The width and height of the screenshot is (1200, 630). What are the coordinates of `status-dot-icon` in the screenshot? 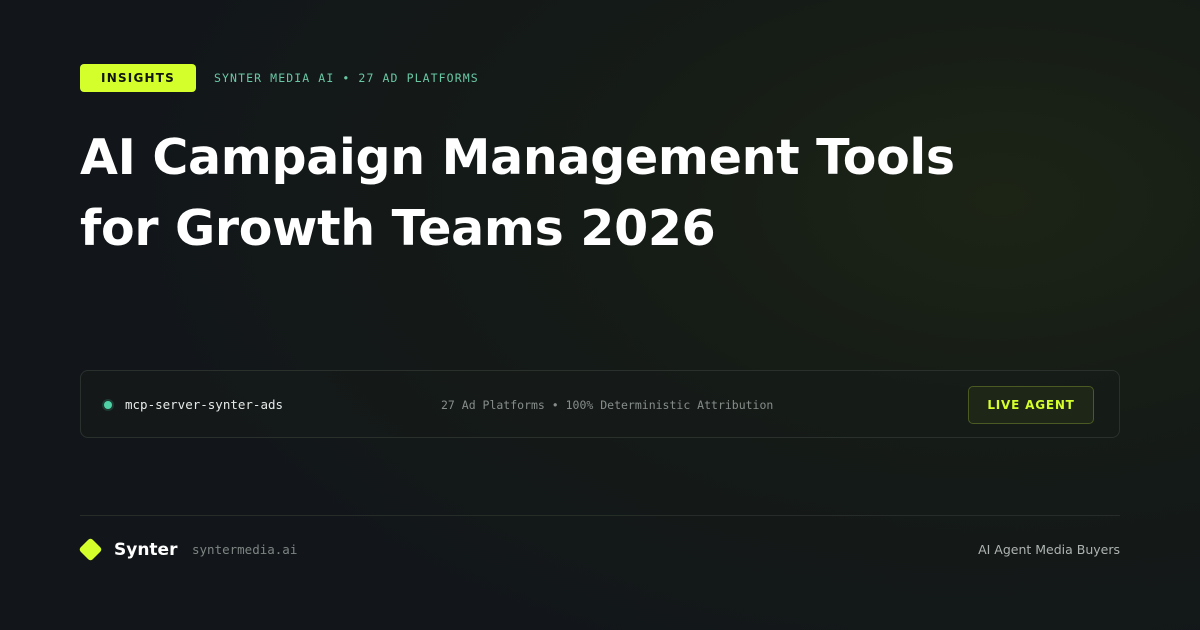 It's located at (108, 405).